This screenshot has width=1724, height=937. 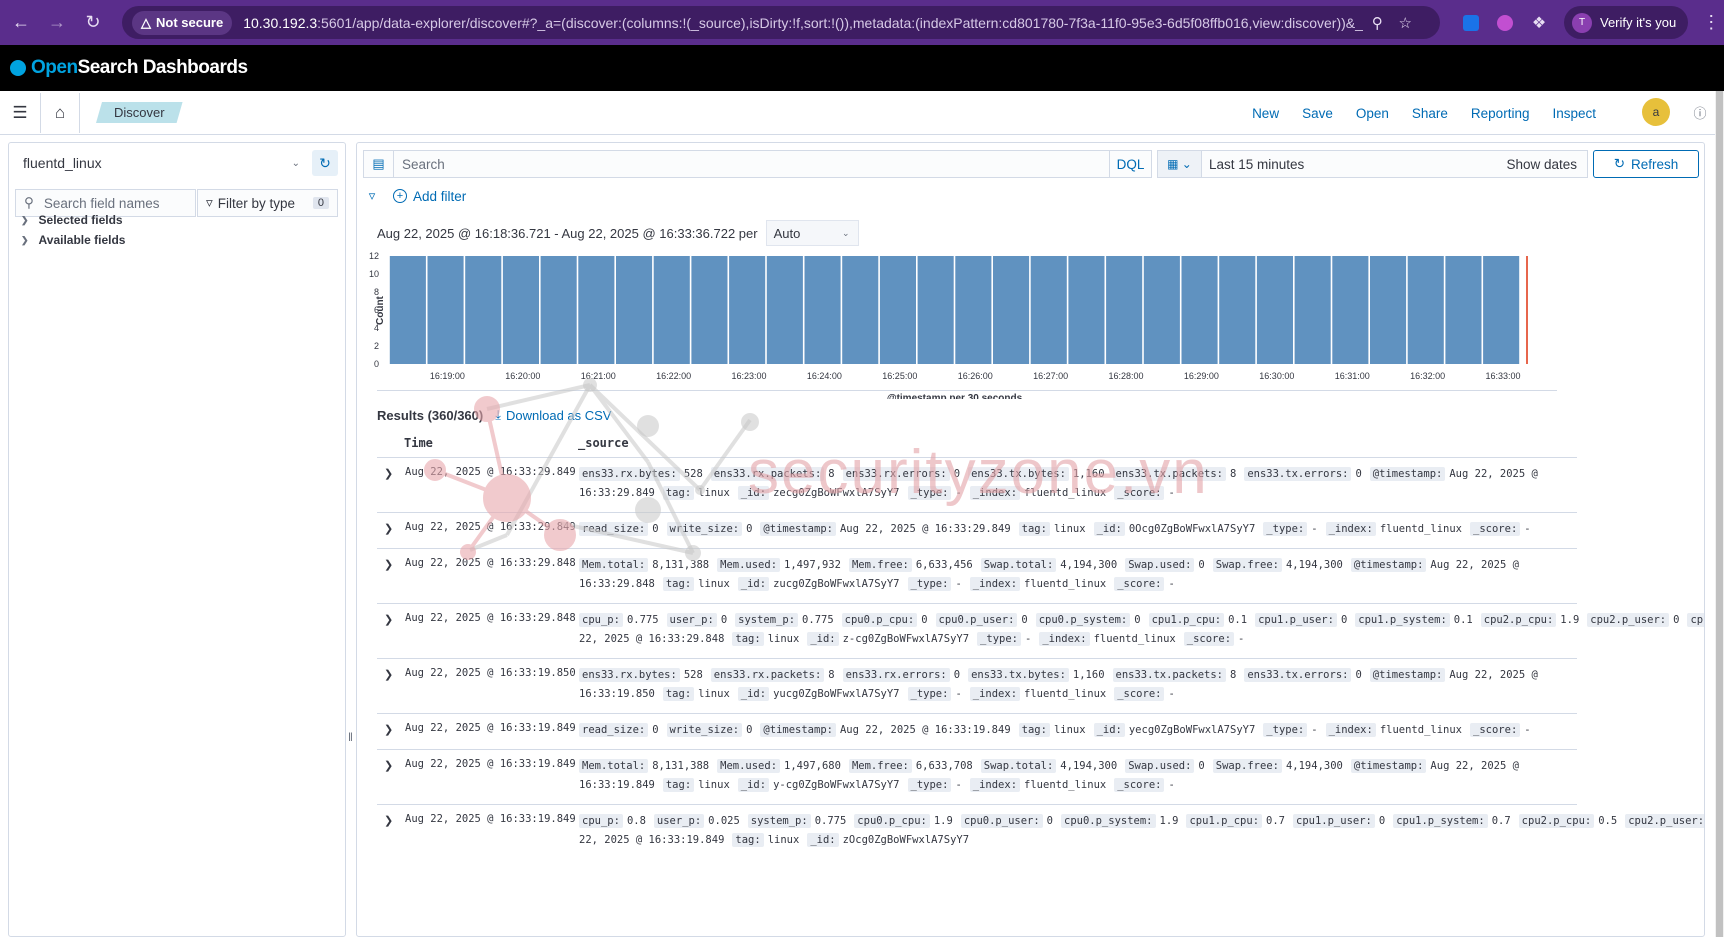 What do you see at coordinates (1357, 164) in the screenshot?
I see `time-range-label: Last 15 minutes` at bounding box center [1357, 164].